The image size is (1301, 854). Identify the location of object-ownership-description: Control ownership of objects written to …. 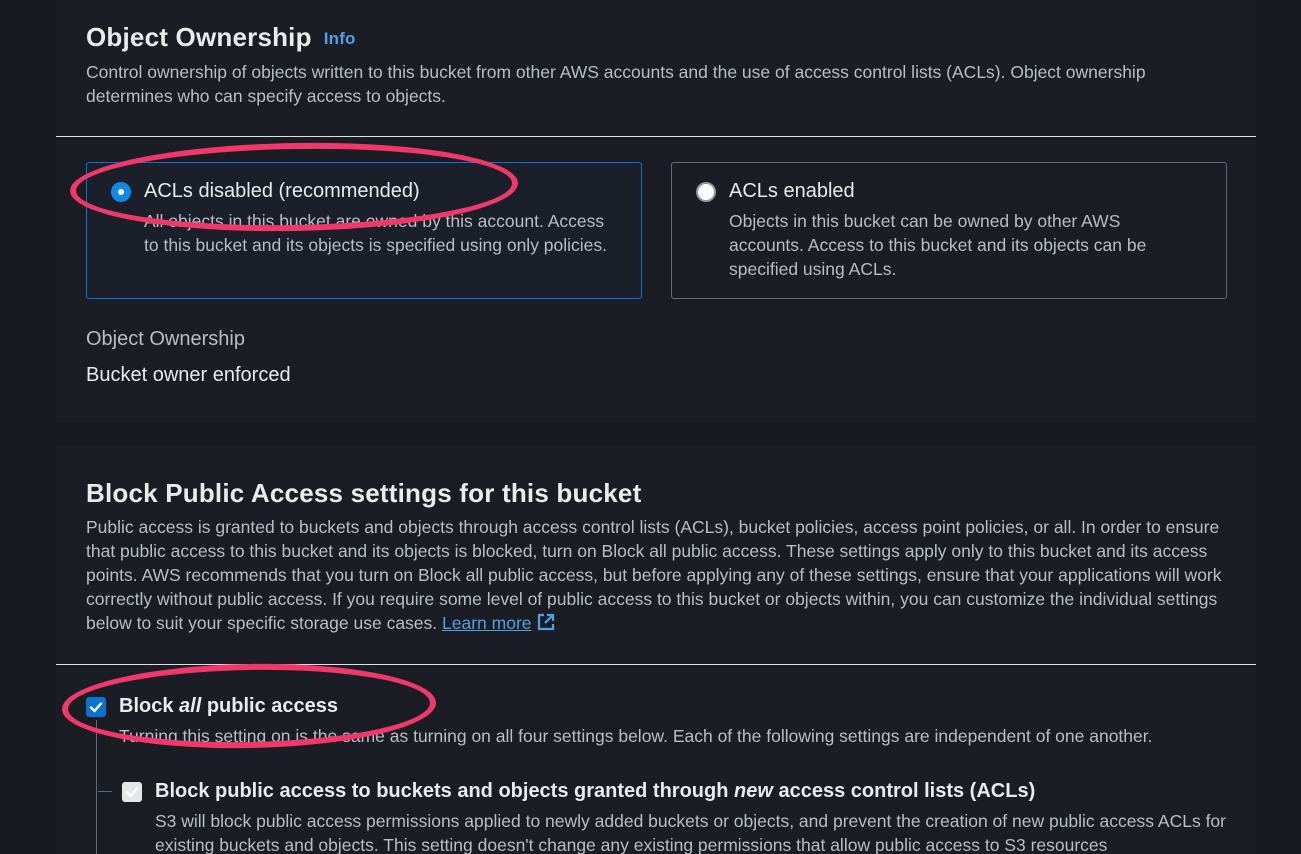
(616, 84).